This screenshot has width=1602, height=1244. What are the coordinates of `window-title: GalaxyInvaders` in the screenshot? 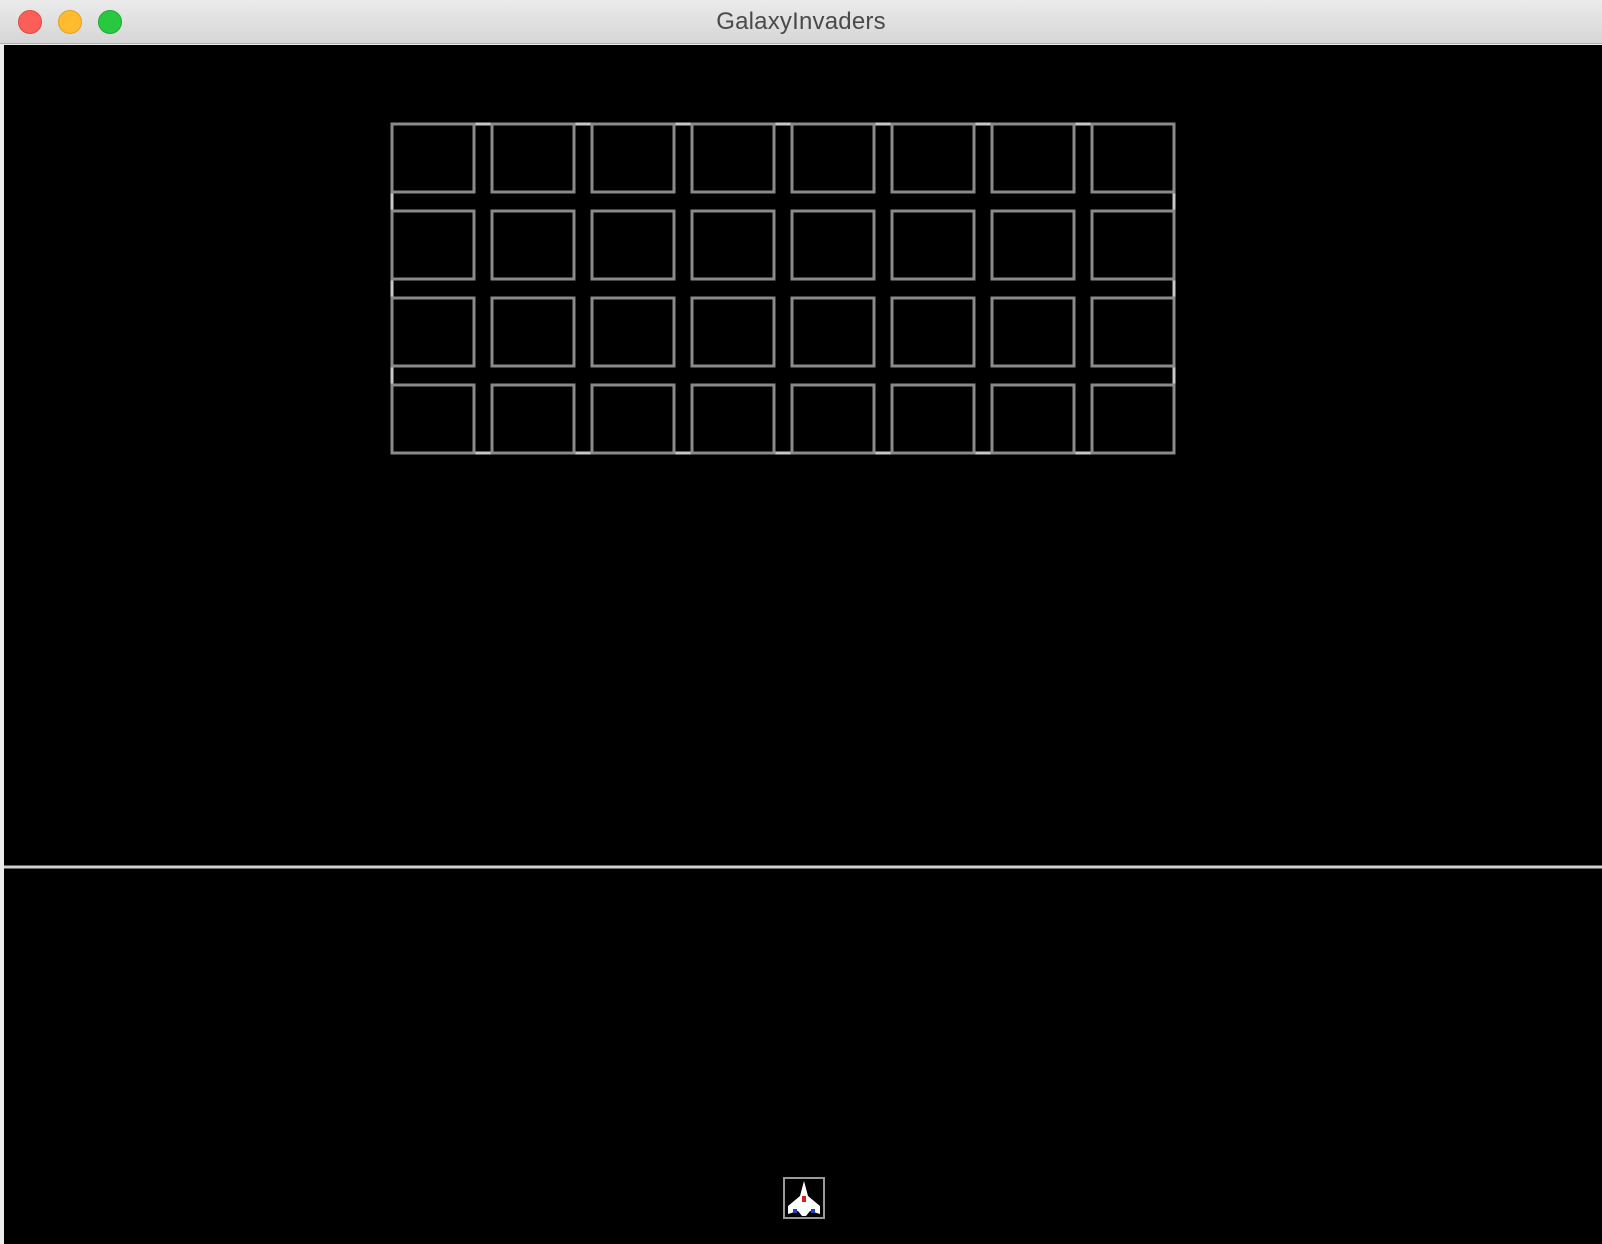 It's located at (801, 21).